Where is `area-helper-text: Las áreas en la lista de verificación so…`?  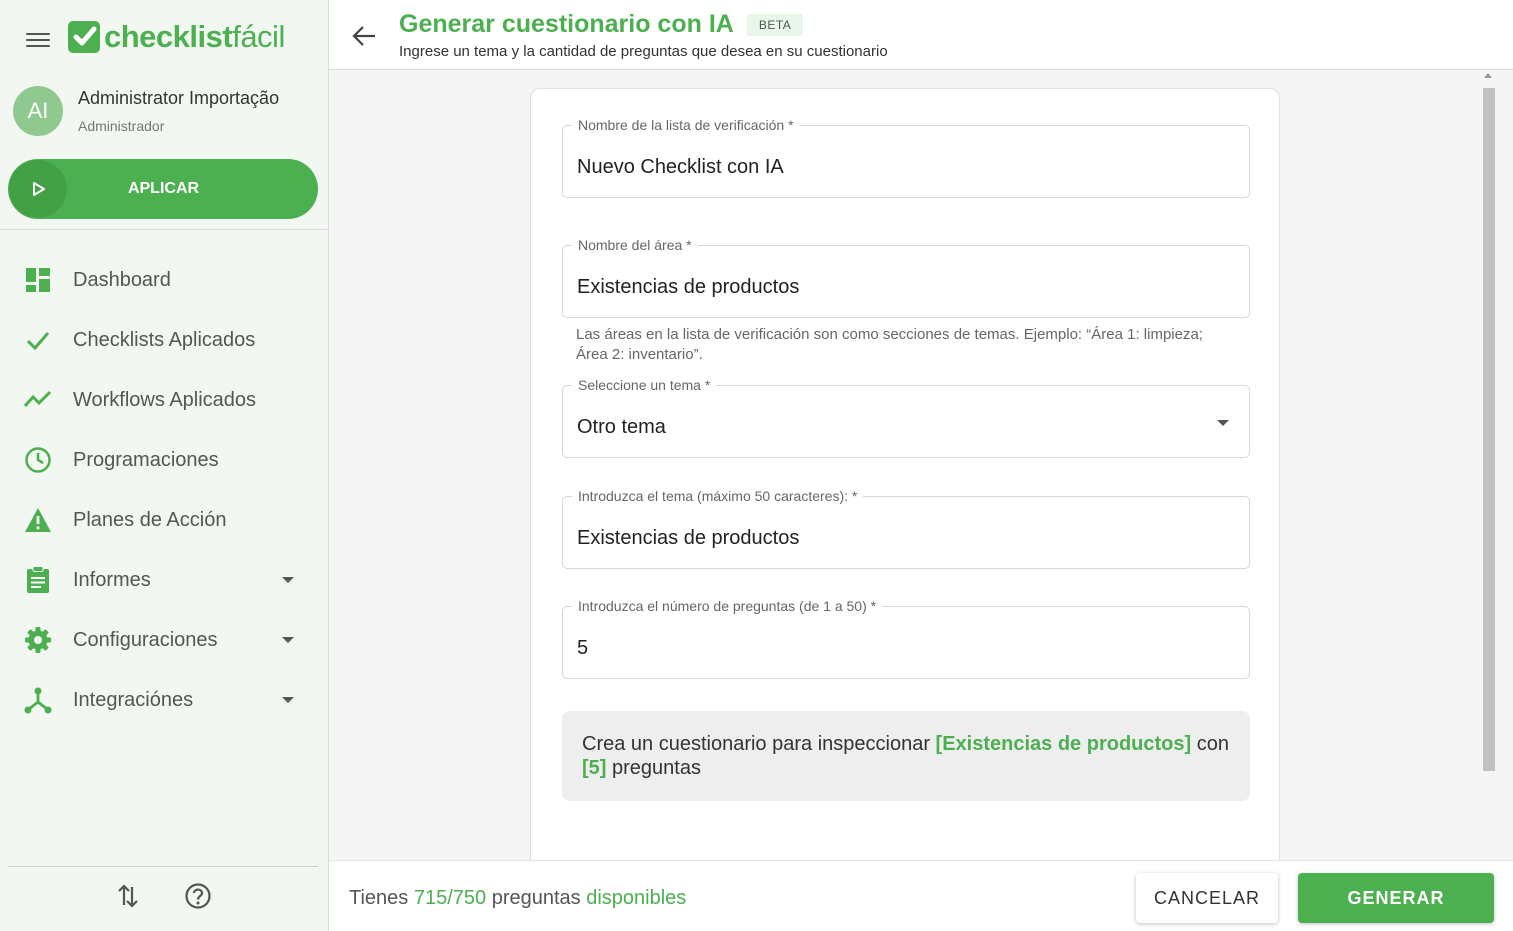 area-helper-text: Las áreas en la lista de verificación so… is located at coordinates (889, 344).